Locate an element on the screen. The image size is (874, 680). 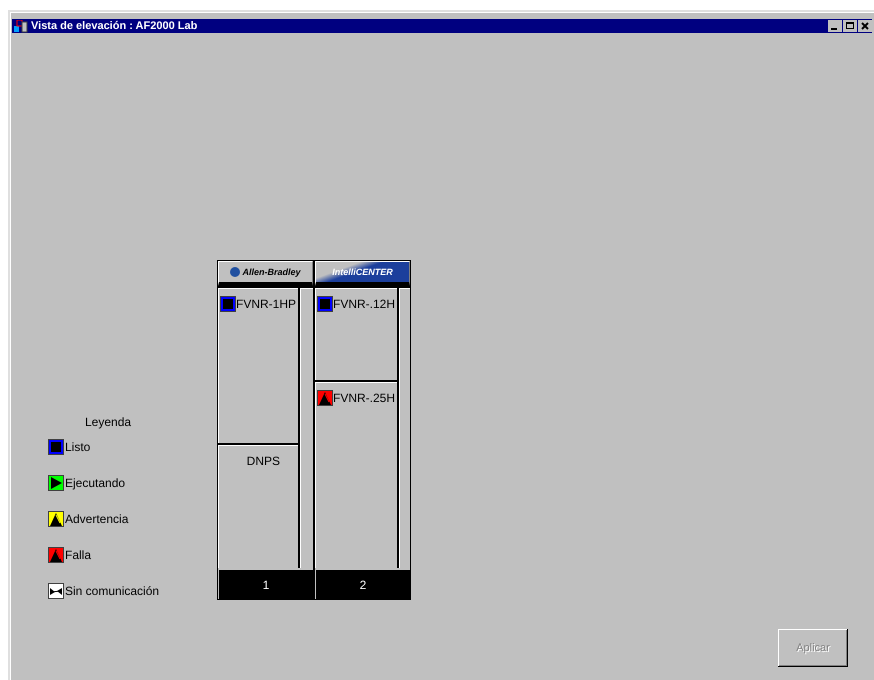
legend-label: Ejecutando is located at coordinates (95, 483).